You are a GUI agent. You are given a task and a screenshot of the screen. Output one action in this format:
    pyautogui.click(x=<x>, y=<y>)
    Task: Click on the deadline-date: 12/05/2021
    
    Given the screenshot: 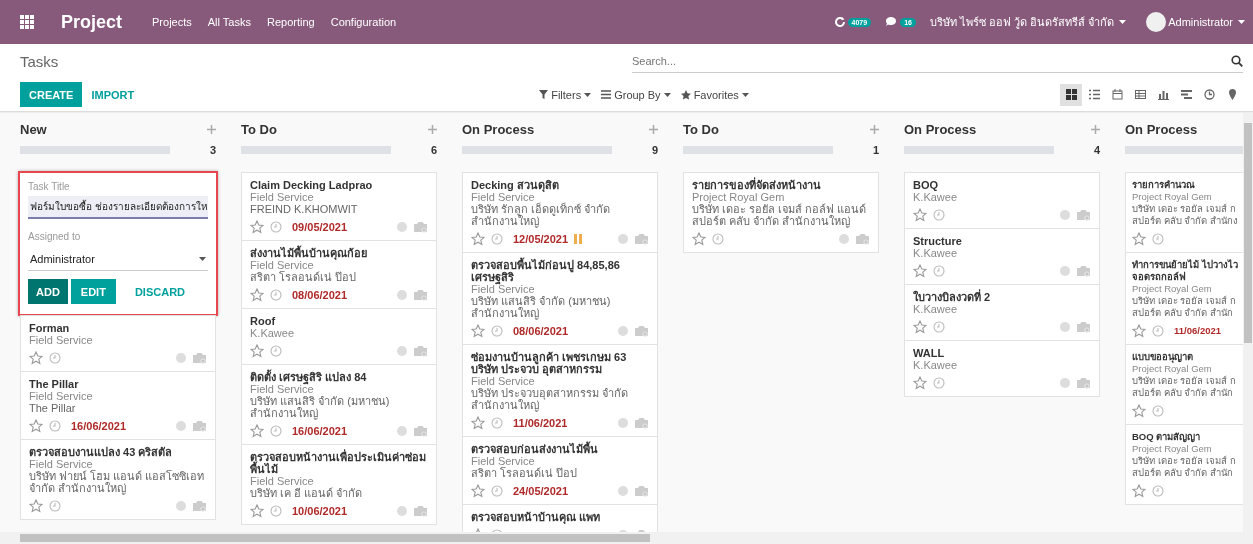 What is the action you would take?
    pyautogui.click(x=541, y=239)
    